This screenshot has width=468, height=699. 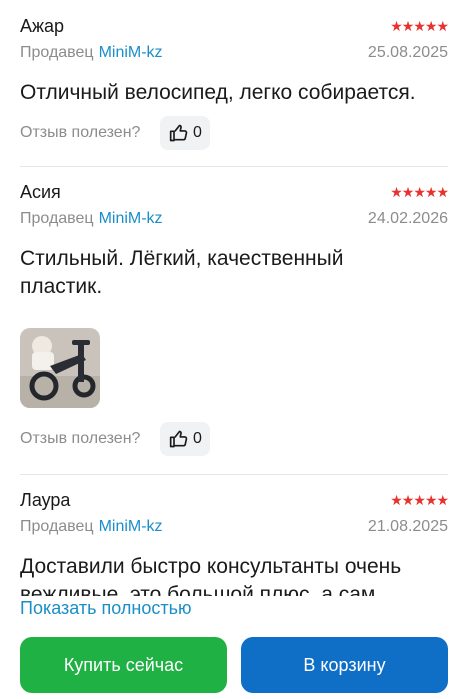 I want to click on photo-thumbnail-image, so click(x=60, y=368).